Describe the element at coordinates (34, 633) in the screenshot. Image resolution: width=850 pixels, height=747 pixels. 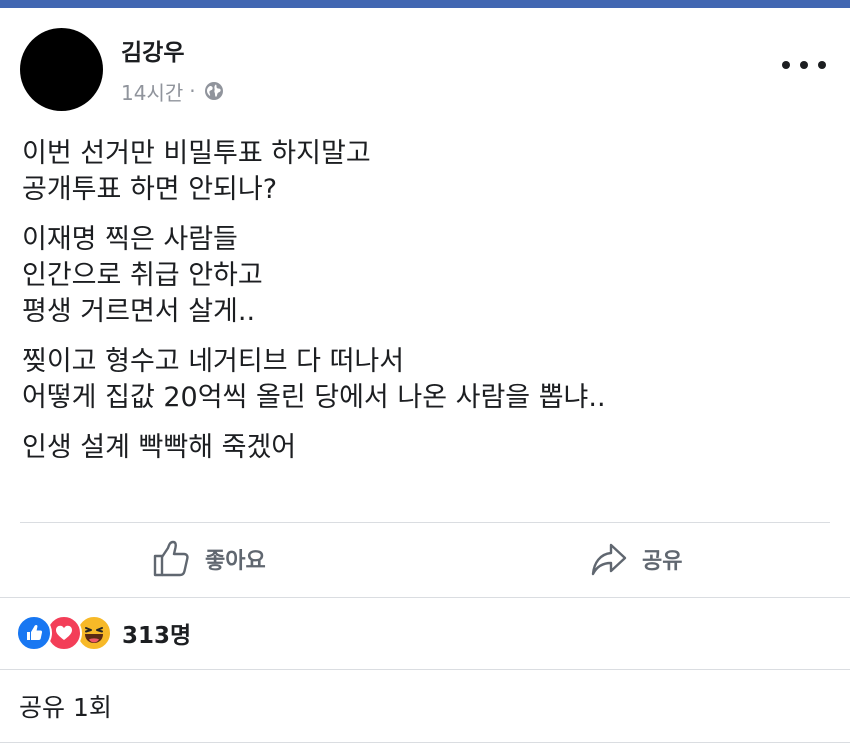
I see `like-reaction-icon` at that location.